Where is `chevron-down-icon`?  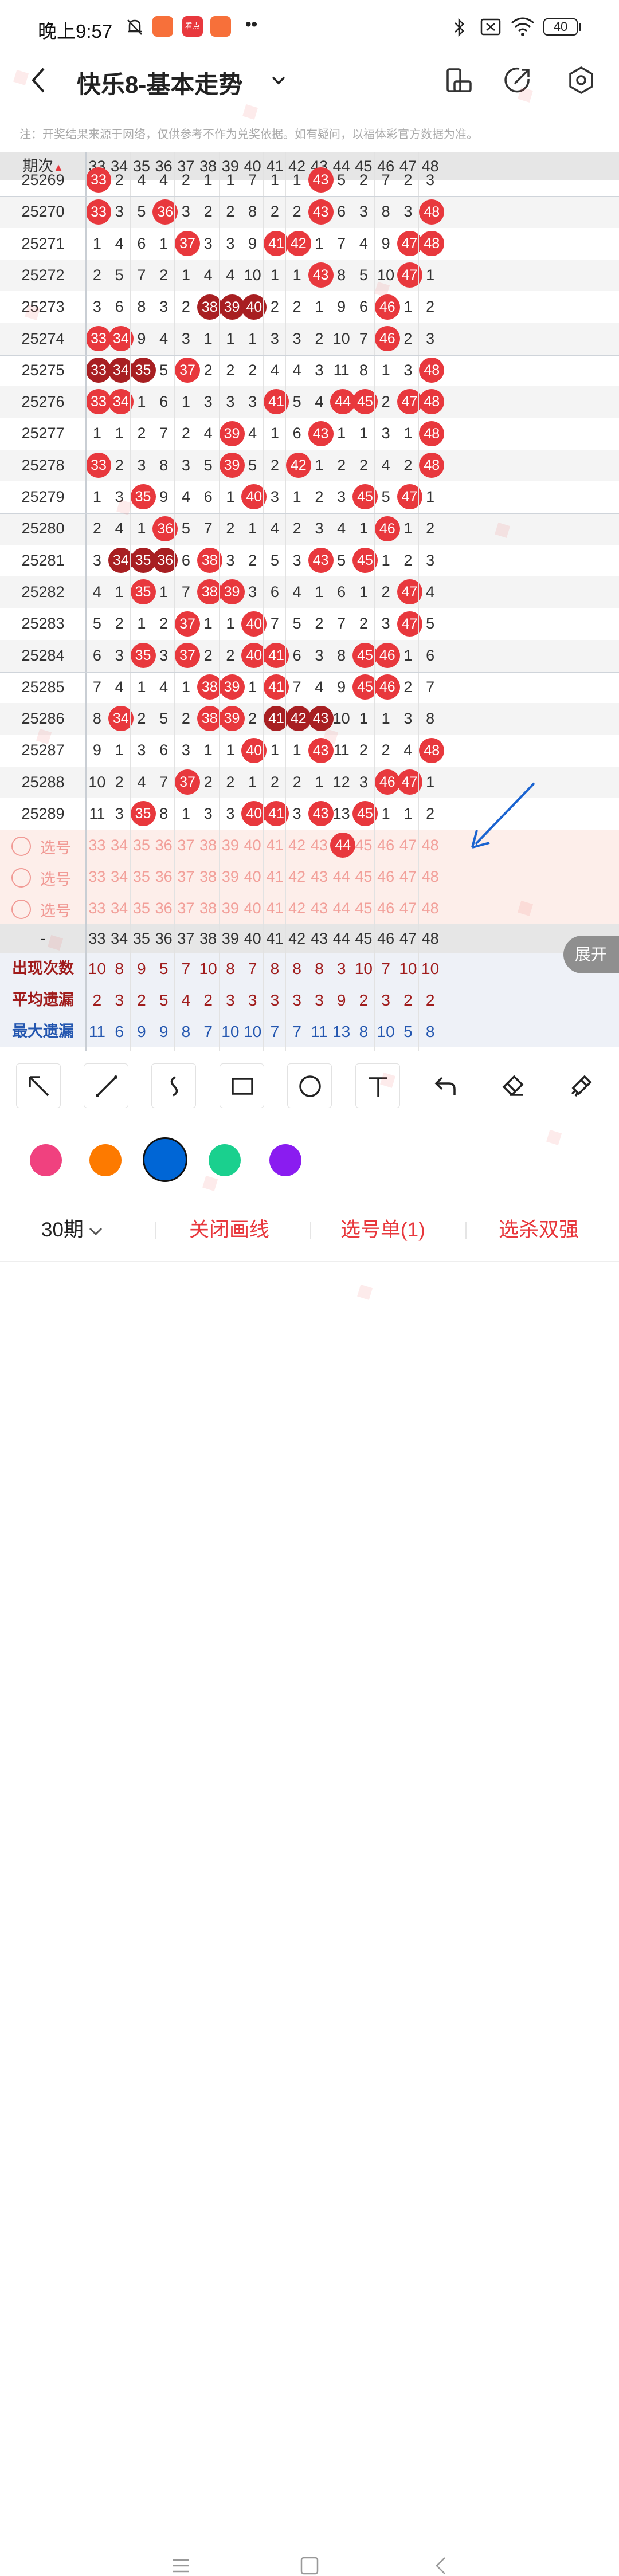
chevron-down-icon is located at coordinates (278, 80).